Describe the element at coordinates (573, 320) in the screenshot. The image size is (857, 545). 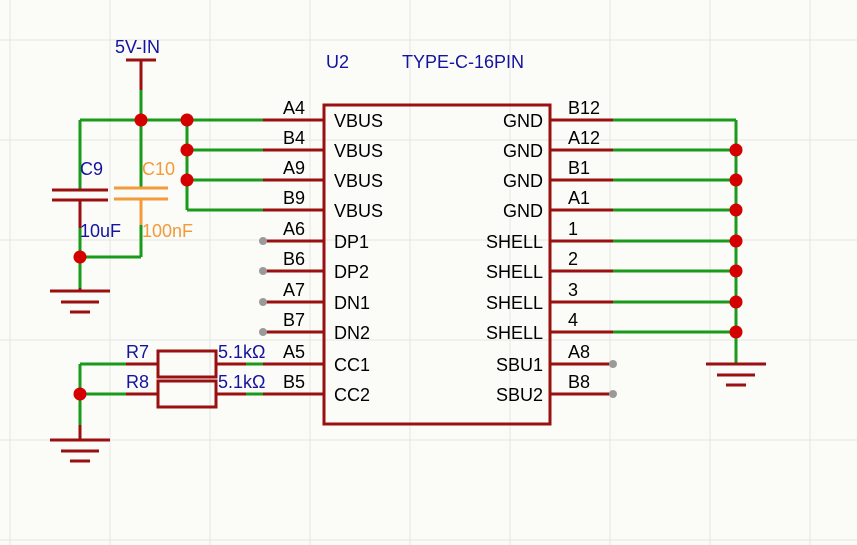
I see `pin-number: 4` at that location.